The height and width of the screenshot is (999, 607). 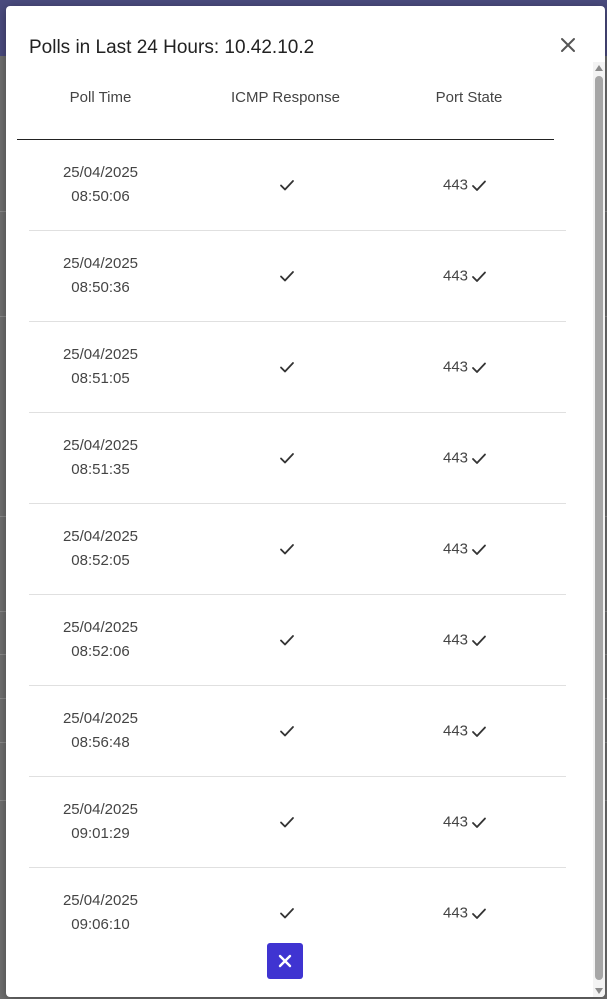 I want to click on poll-time-cell: 25/04/2025 09:06:10, so click(x=100, y=912).